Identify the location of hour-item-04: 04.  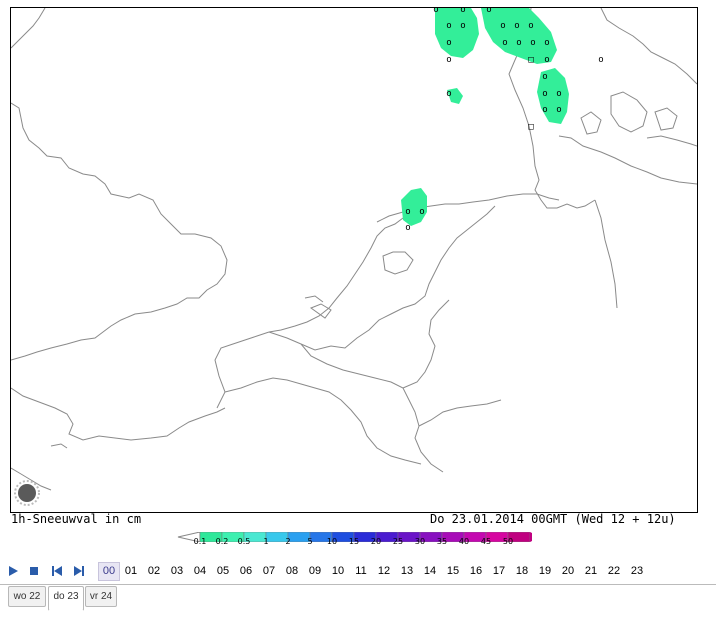
(200, 571).